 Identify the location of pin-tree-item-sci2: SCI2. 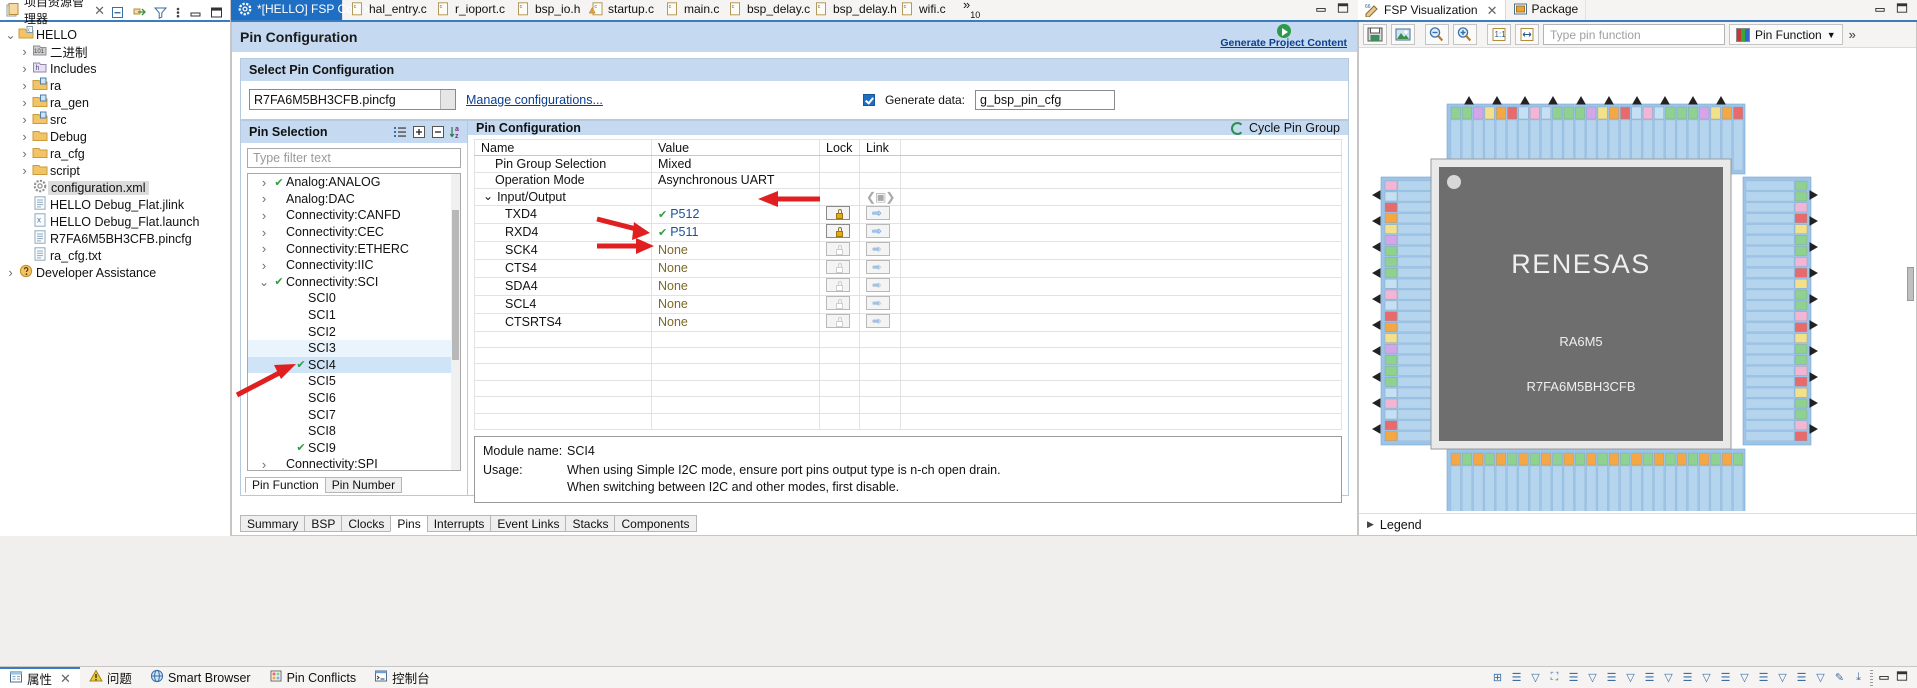
(349, 331).